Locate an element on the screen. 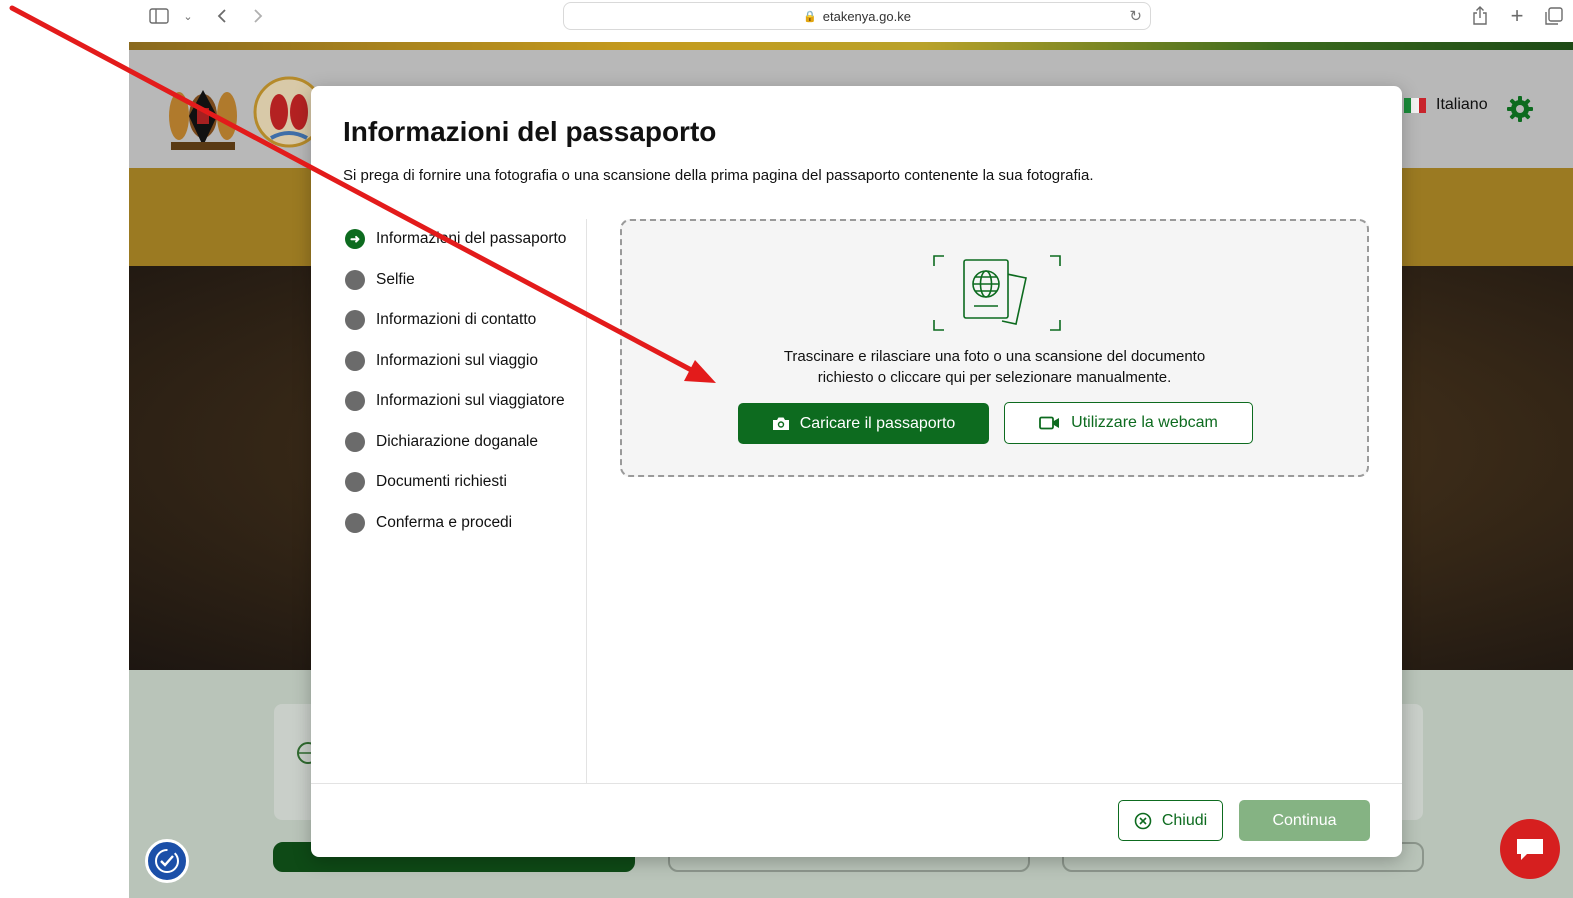 The height and width of the screenshot is (898, 1573). continue-button: Continua is located at coordinates (1304, 820).